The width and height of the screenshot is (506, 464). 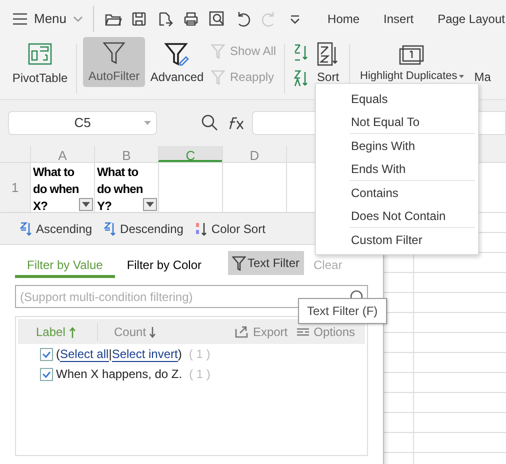 I want to click on chevron-down-icon, so click(x=77, y=19).